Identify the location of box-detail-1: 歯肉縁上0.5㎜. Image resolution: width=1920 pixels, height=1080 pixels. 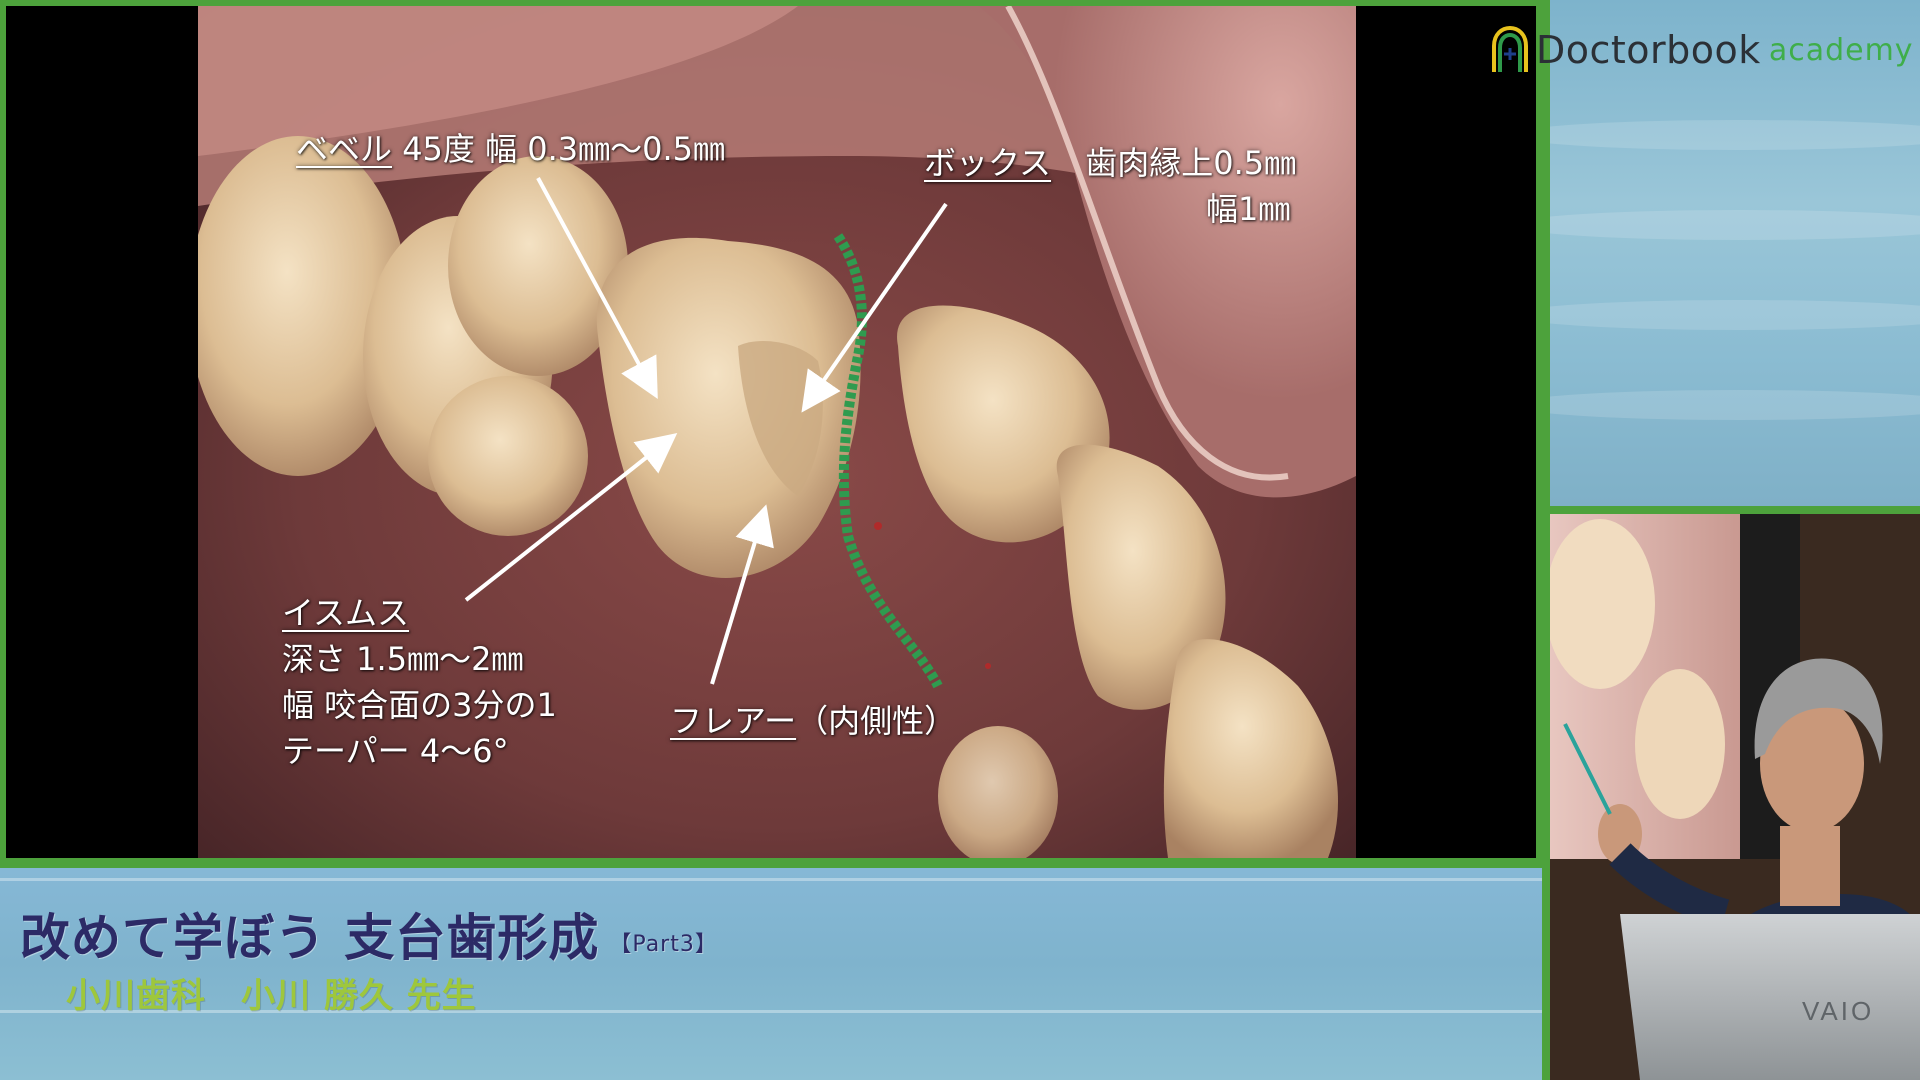
(1191, 163).